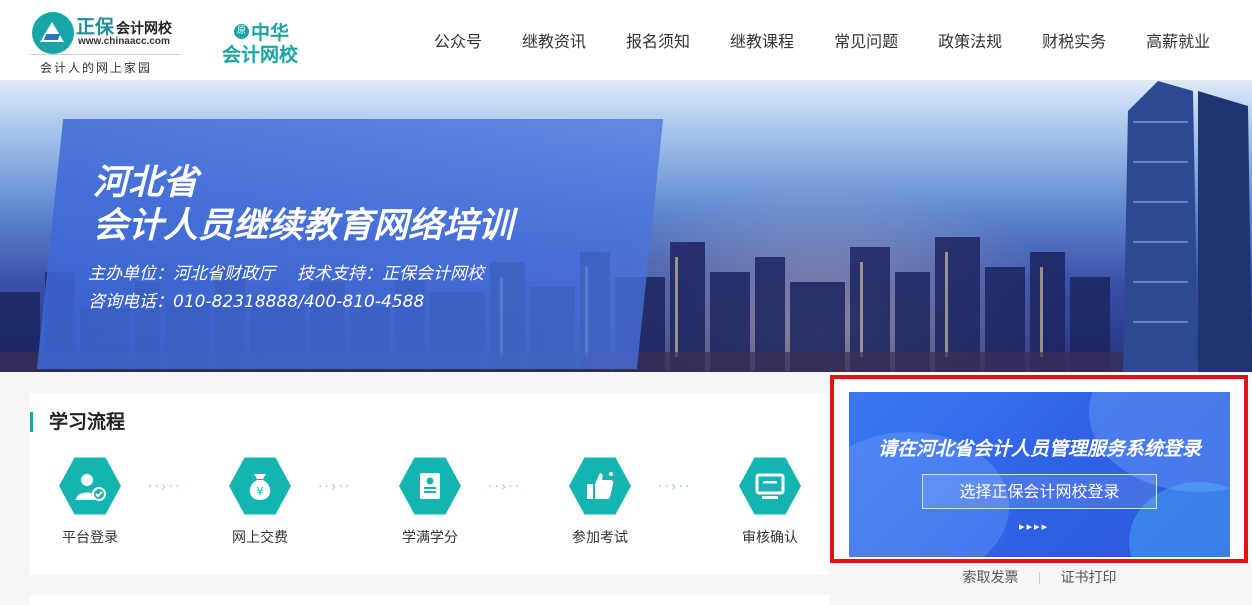  I want to click on quick-links: 索取发票 证书打印, so click(1039, 577).